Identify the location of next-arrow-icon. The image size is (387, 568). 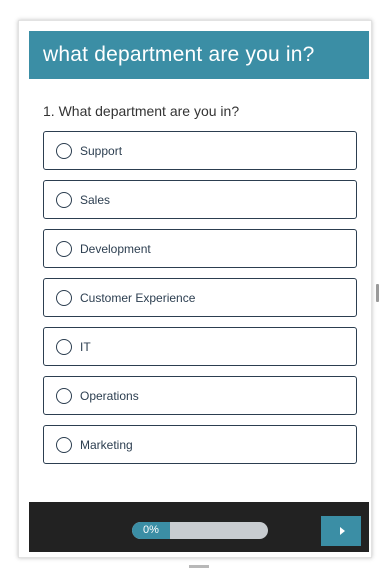
(342, 531).